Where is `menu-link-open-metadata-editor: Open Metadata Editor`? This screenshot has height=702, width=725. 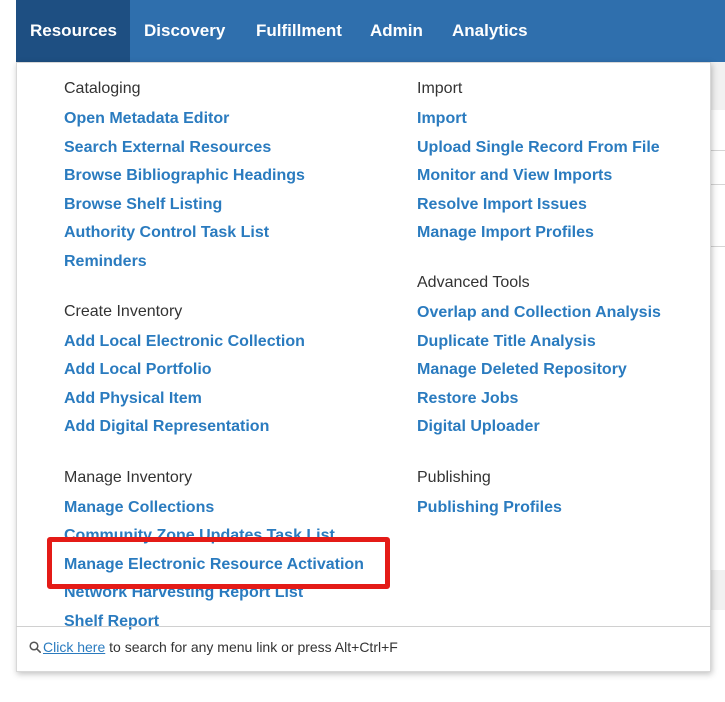 menu-link-open-metadata-editor: Open Metadata Editor is located at coordinates (146, 119).